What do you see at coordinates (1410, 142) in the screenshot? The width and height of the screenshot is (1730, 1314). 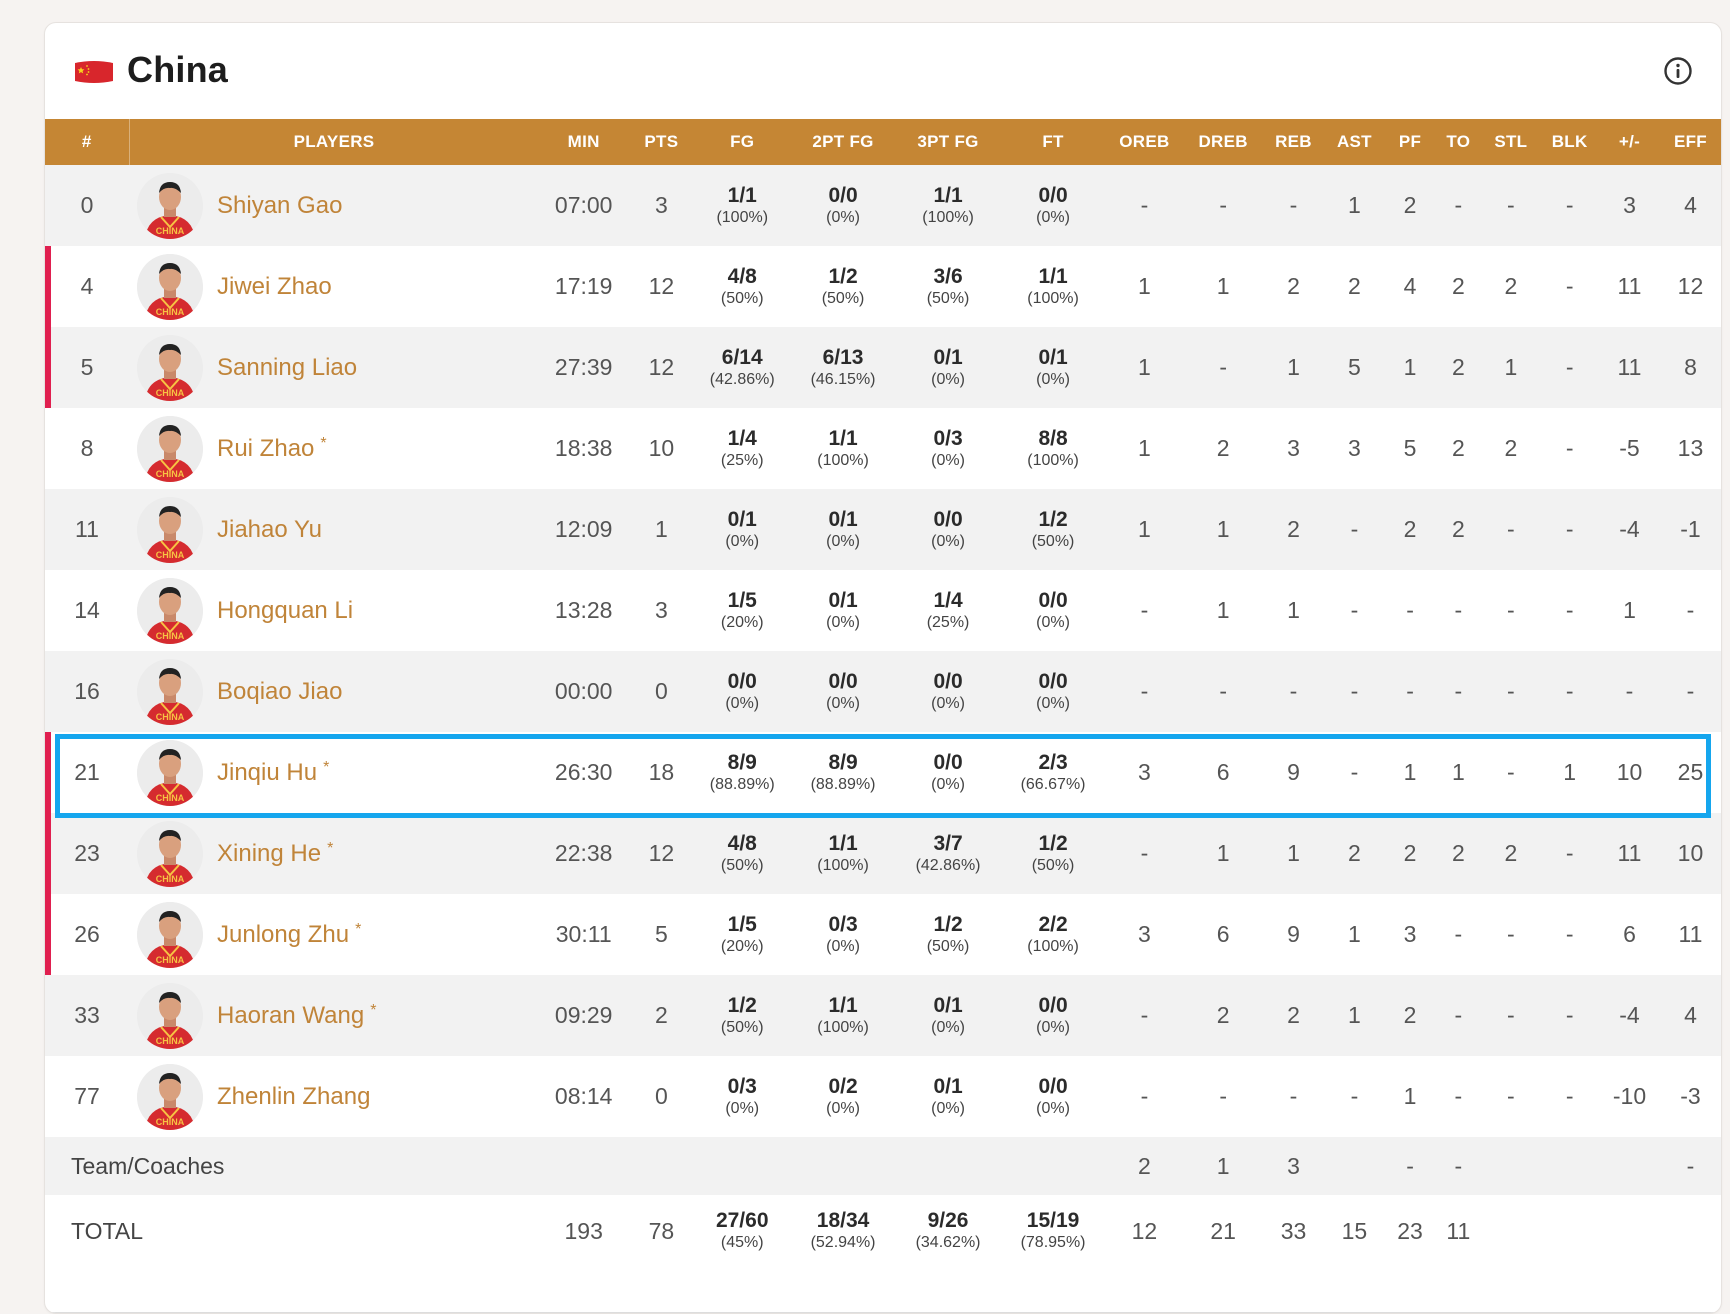 I see `col-header-pf: PF` at bounding box center [1410, 142].